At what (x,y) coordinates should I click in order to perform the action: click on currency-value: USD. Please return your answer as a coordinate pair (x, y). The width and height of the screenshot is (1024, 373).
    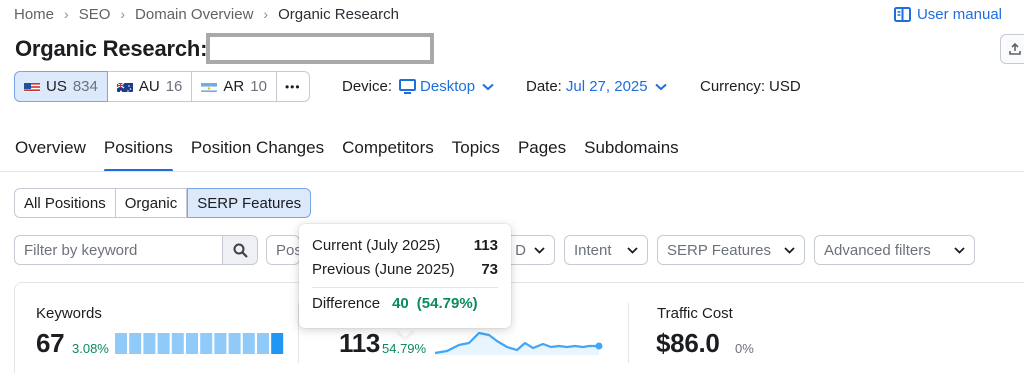
    Looking at the image, I should click on (785, 86).